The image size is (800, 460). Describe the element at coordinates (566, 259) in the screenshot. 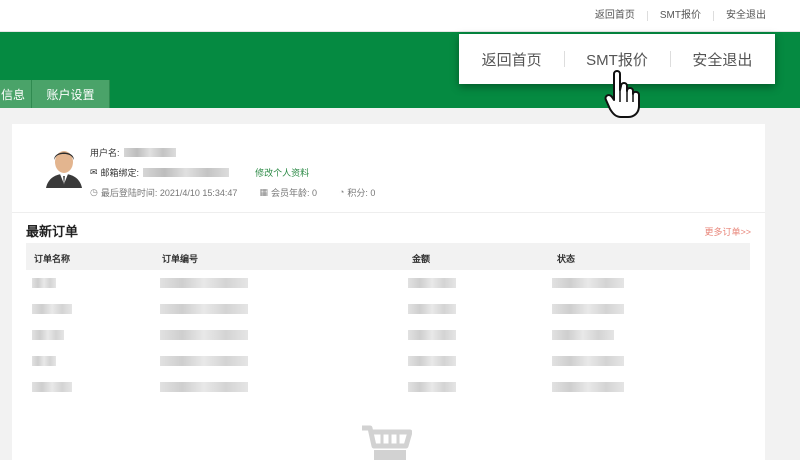

I see `column-status: 状态` at that location.